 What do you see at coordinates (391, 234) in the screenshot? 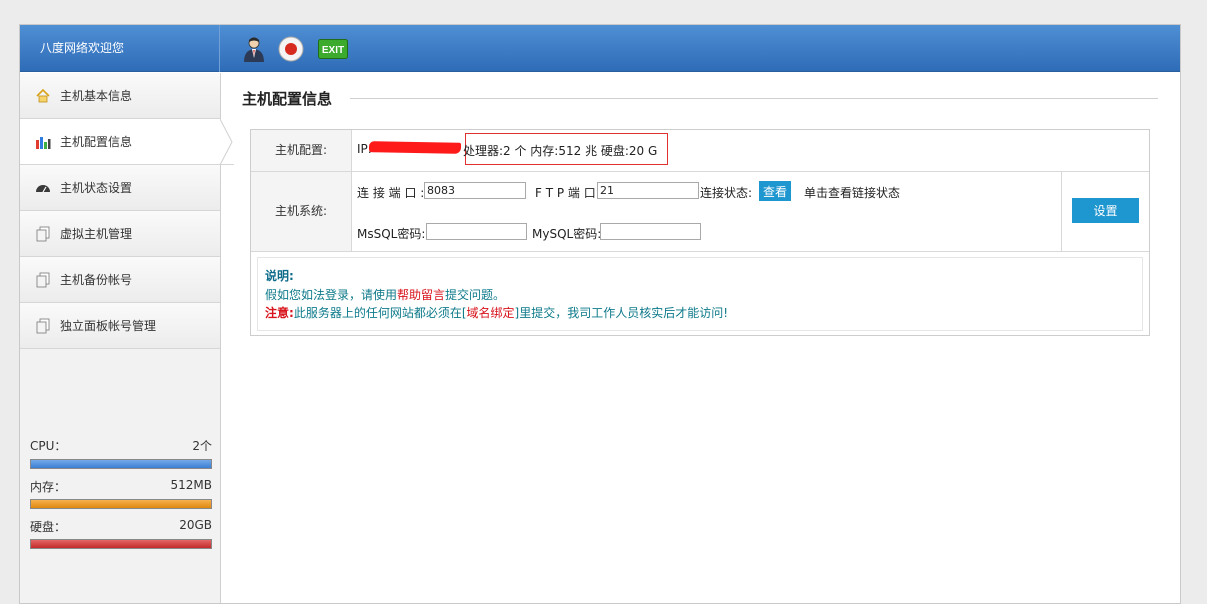
I see `mssql-password-label: MsSQL密码:` at bounding box center [391, 234].